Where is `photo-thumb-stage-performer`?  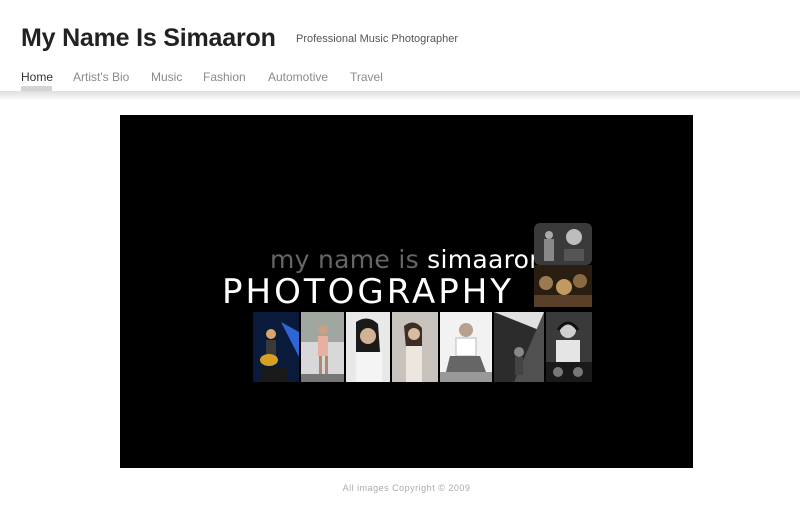
photo-thumb-stage-performer is located at coordinates (519, 347).